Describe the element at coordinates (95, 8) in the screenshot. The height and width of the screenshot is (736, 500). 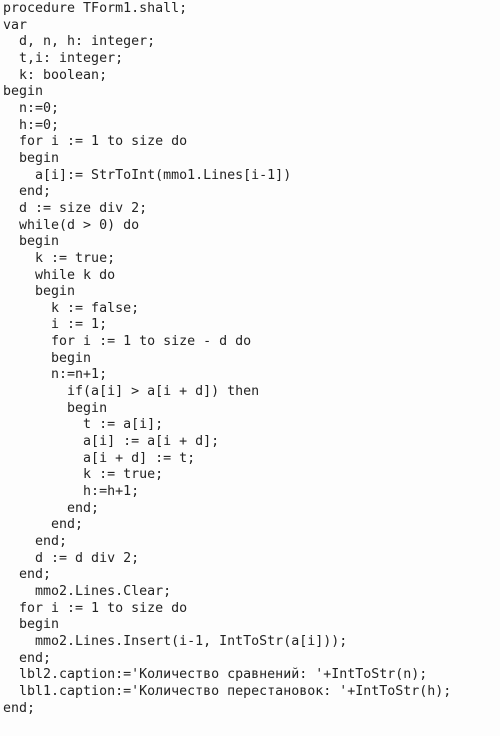
I see `code-line: procedure TForm1.shall;` at that location.